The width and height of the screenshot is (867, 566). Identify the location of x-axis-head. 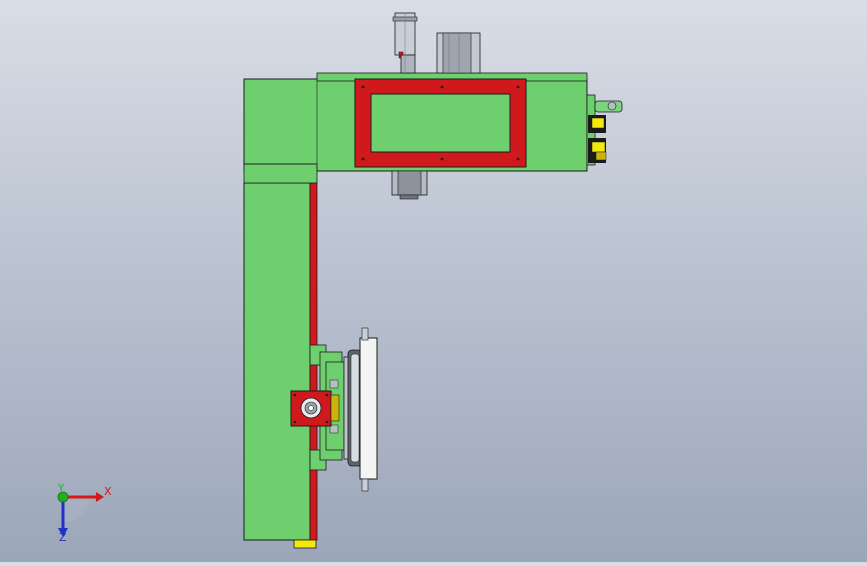
(100, 497).